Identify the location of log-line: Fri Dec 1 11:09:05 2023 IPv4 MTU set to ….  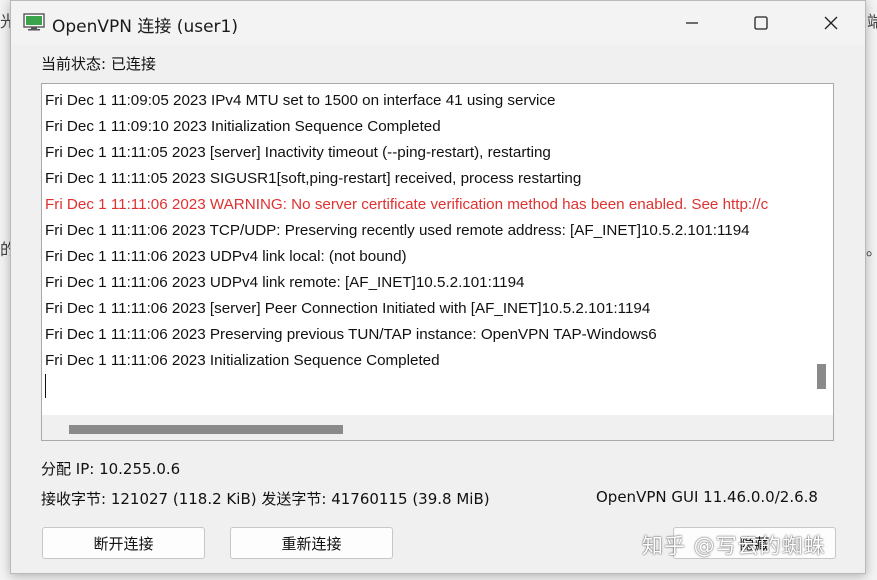
(300, 100).